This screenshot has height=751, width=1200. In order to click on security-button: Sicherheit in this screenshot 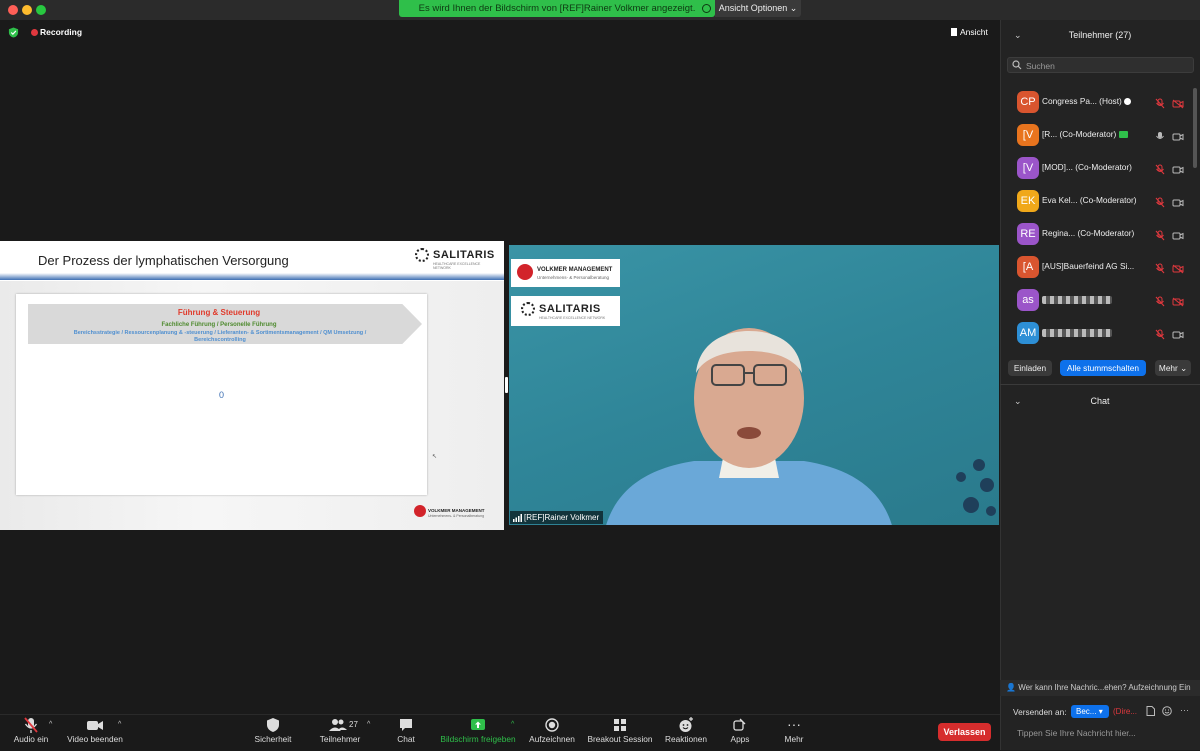, I will do `click(273, 732)`.